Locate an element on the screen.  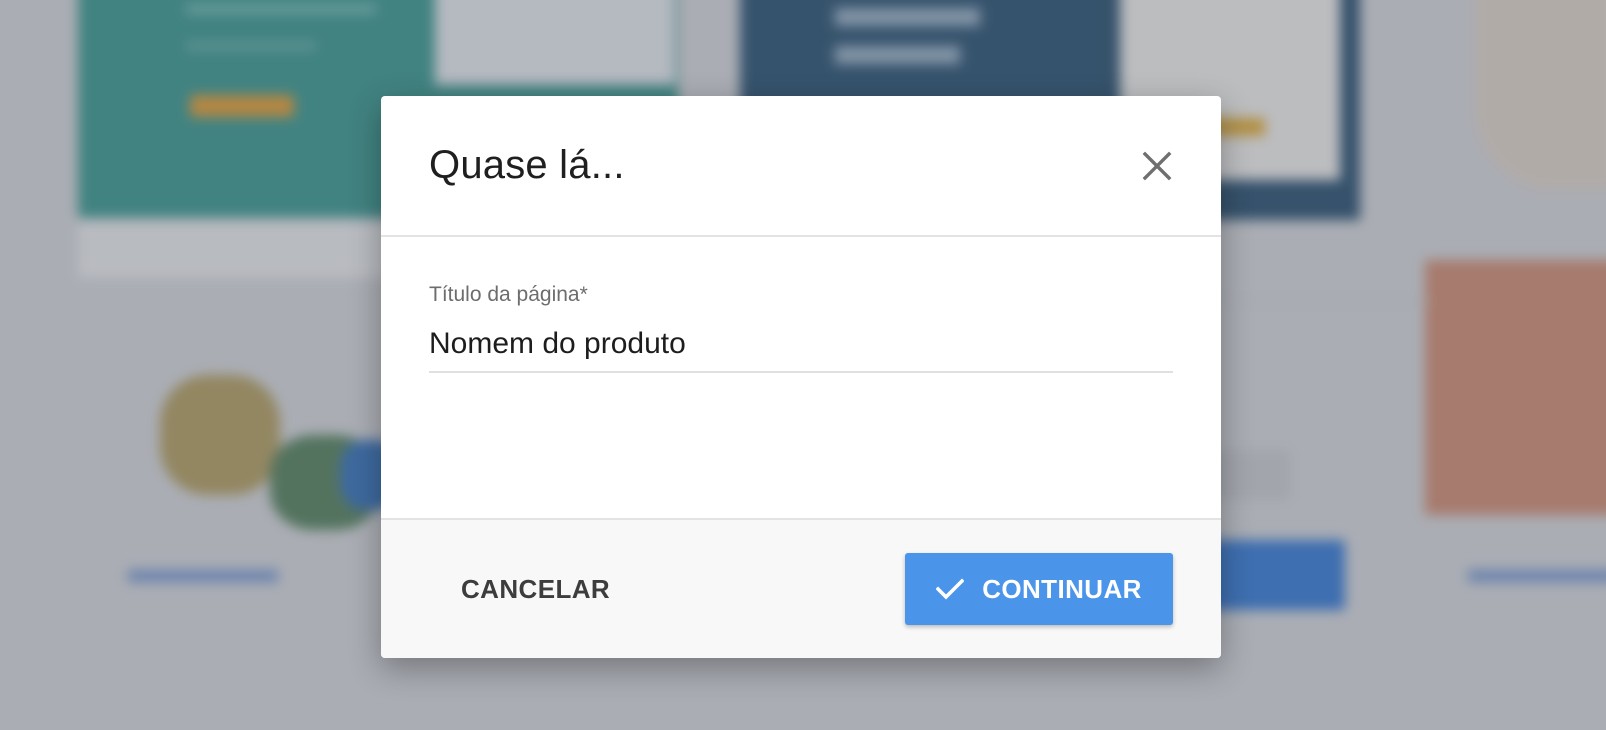
check-icon is located at coordinates (950, 589).